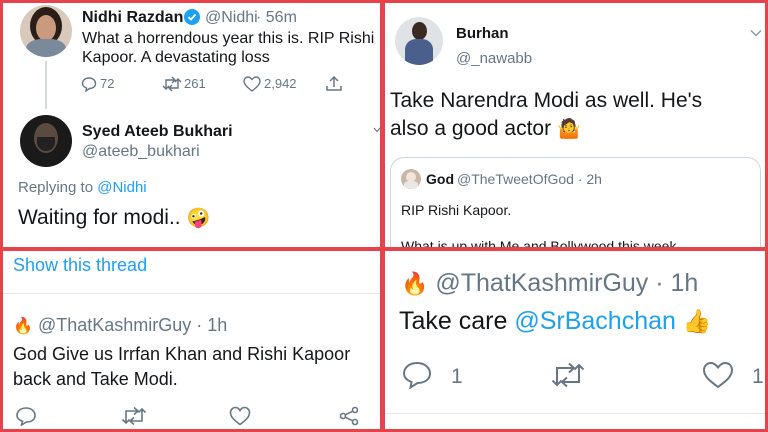 The width and height of the screenshot is (768, 432). I want to click on tweet-text-line-1: Take Narendra Modi as well. He's, so click(546, 100).